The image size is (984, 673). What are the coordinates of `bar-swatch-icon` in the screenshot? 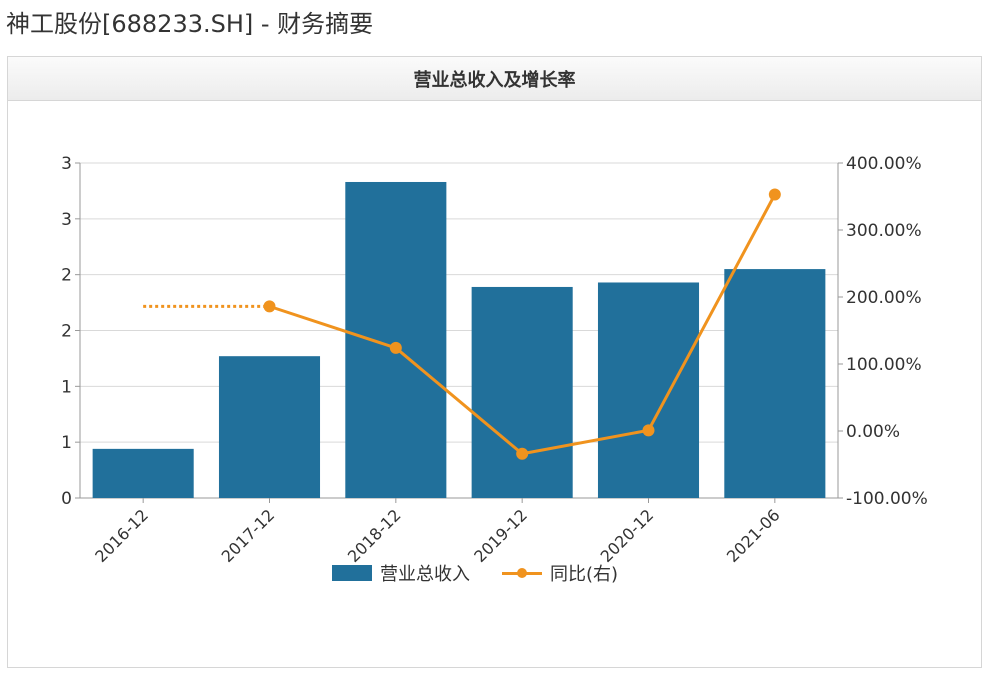 It's located at (352, 573).